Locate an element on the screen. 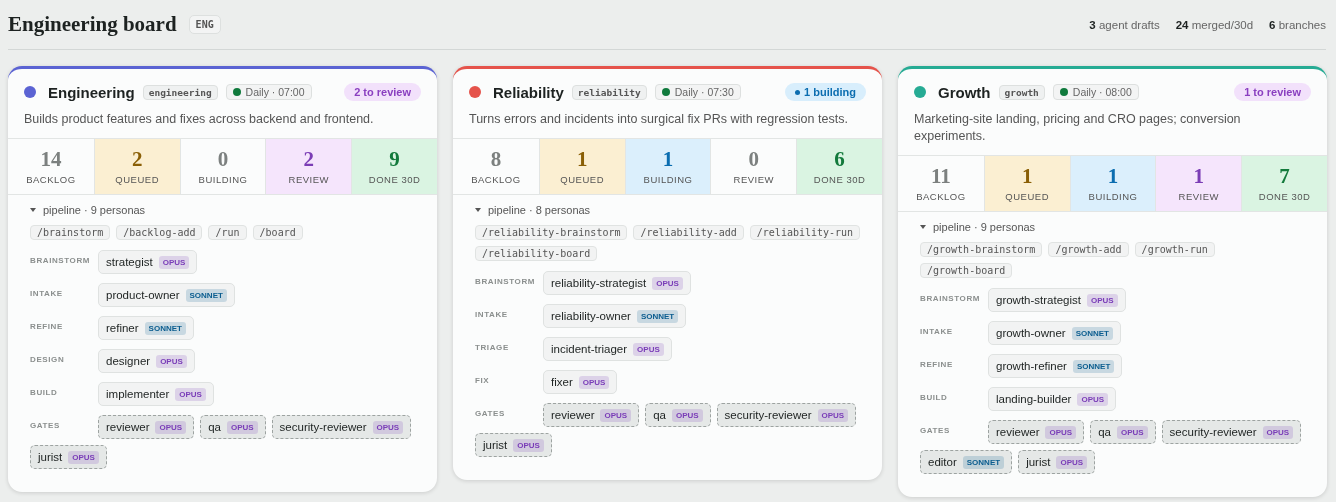 This screenshot has height=502, width=1336. schedule-pill: Daily · 07:30 is located at coordinates (697, 92).